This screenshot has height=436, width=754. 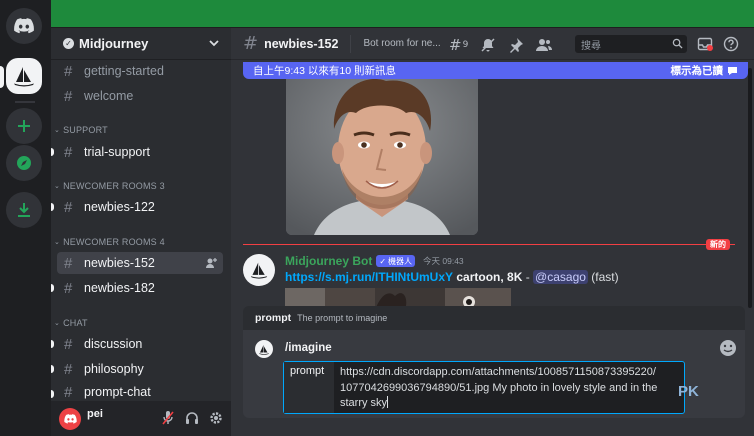 What do you see at coordinates (677, 43) in the screenshot?
I see `search-icon` at bounding box center [677, 43].